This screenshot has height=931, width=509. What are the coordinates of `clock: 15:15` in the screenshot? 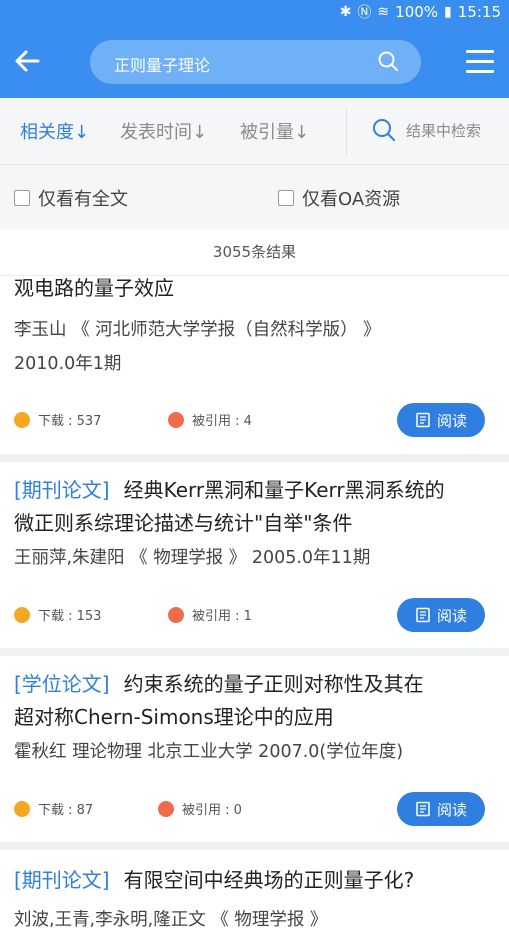 It's located at (479, 12).